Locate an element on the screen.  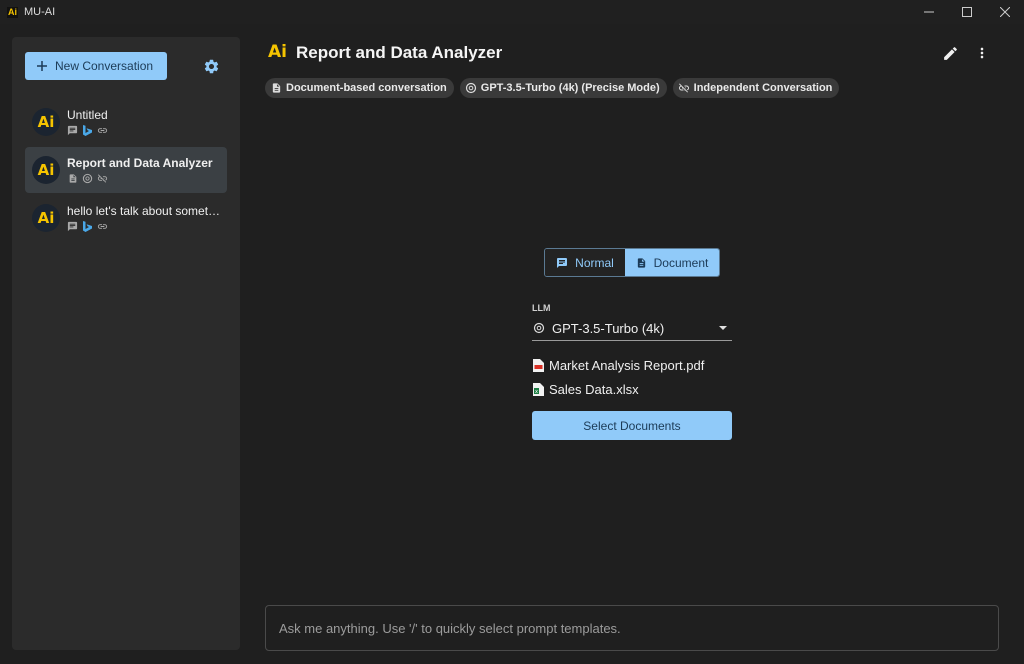
new-conversation-button: New Conversation is located at coordinates (96, 66).